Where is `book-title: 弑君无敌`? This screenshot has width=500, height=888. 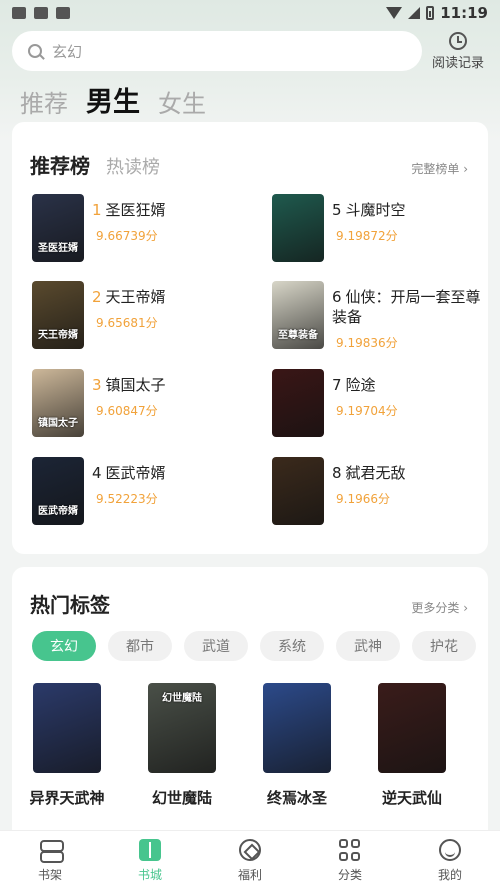 book-title: 弑君无敌 is located at coordinates (375, 473).